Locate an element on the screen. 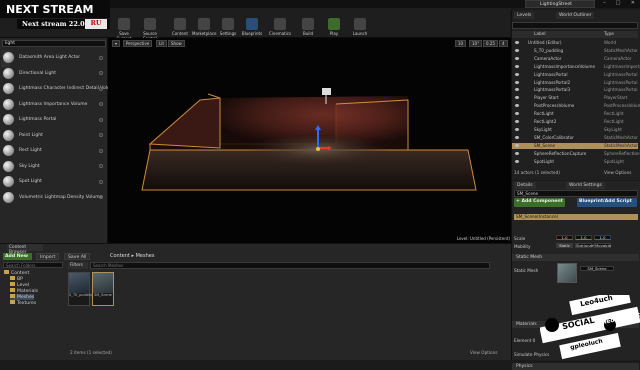 The height and width of the screenshot is (370, 640). scale-x: 1.0 is located at coordinates (564, 237).